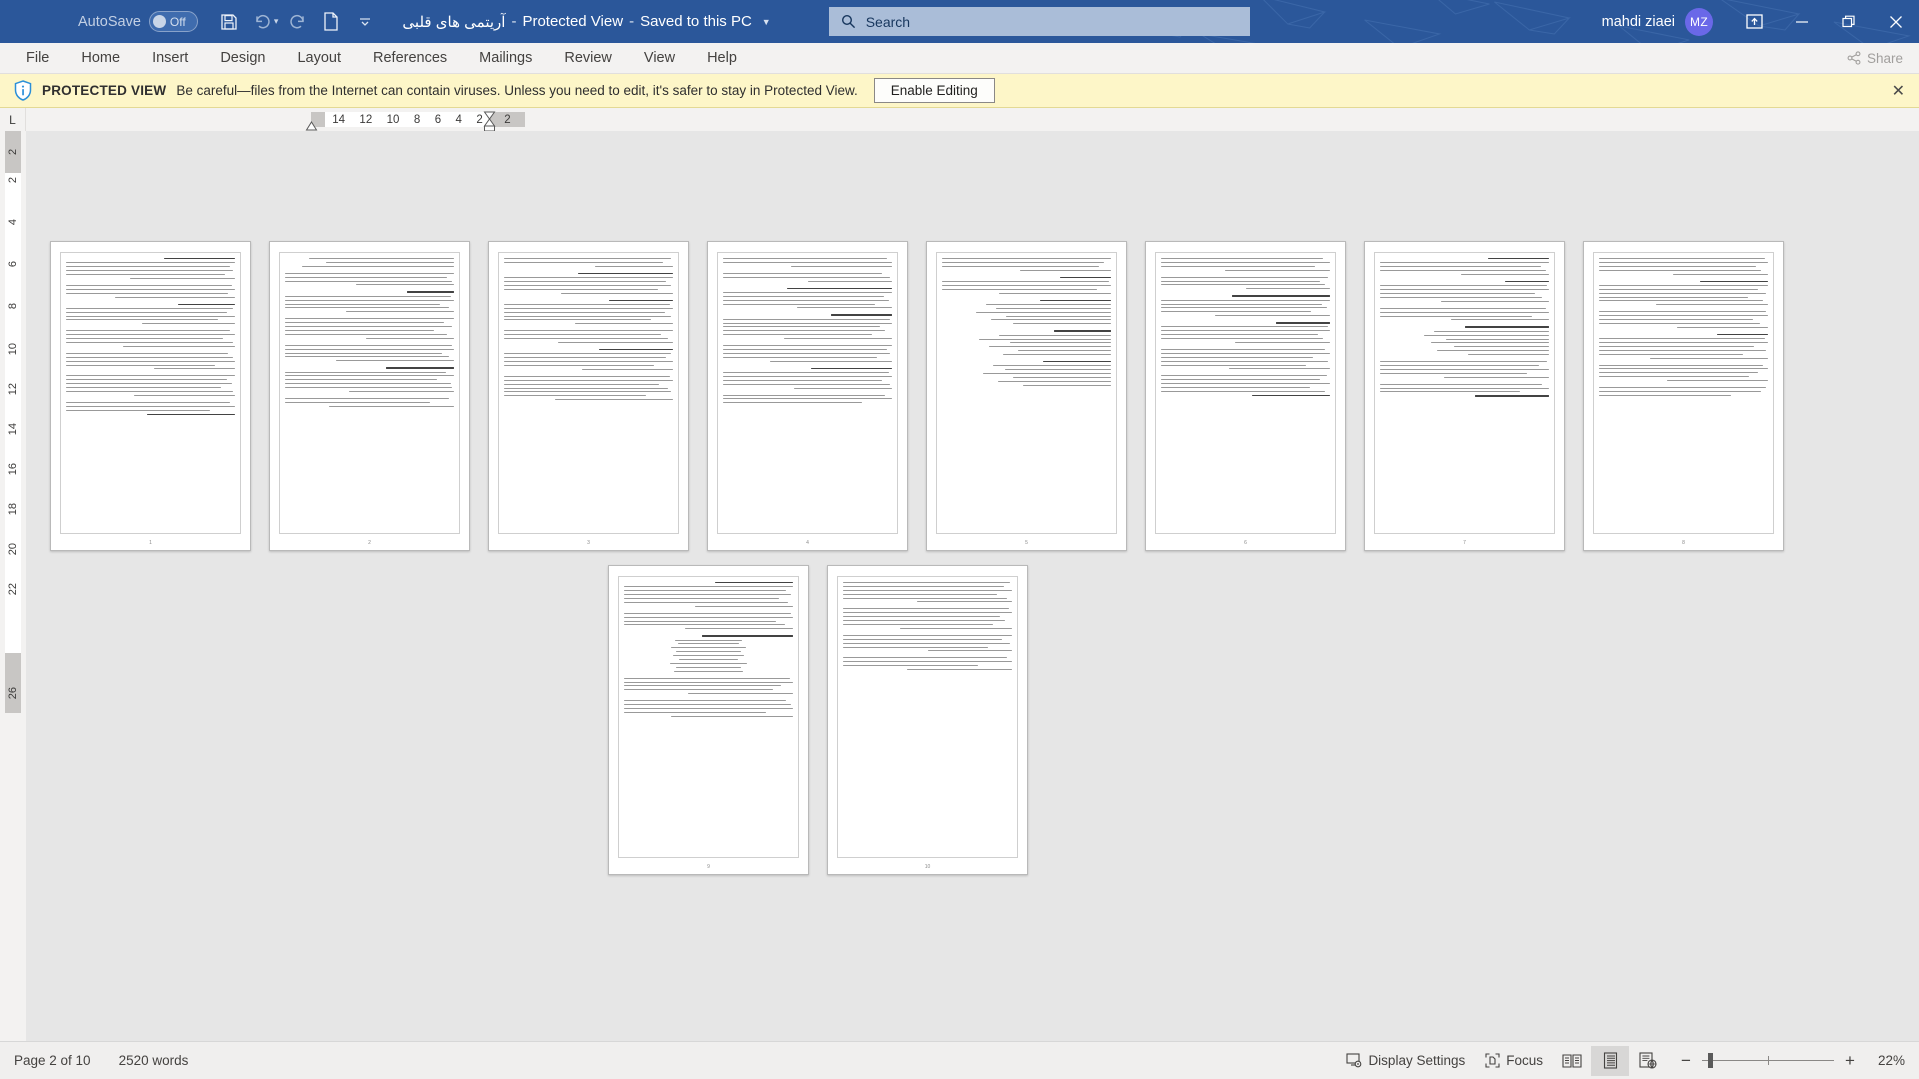  I want to click on autosave-control: AutoSave Off, so click(138, 21).